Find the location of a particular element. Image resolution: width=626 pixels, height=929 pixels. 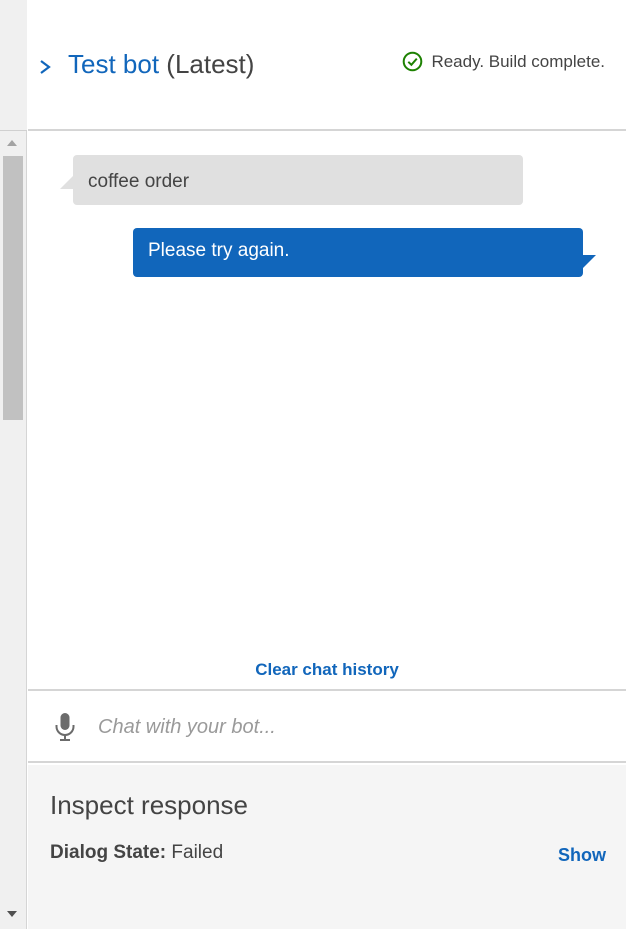

chat-input-row is located at coordinates (327, 726).